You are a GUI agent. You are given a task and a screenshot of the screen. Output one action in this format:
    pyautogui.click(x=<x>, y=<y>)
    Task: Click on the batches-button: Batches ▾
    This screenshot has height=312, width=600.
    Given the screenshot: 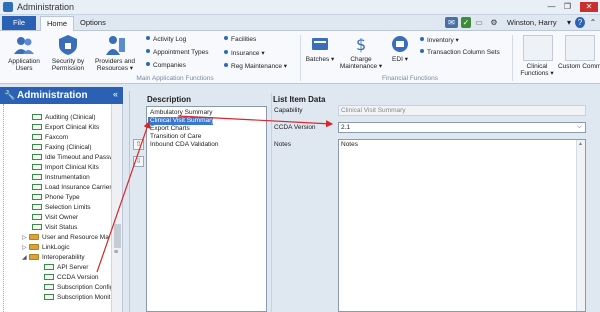 What is the action you would take?
    pyautogui.click(x=320, y=48)
    